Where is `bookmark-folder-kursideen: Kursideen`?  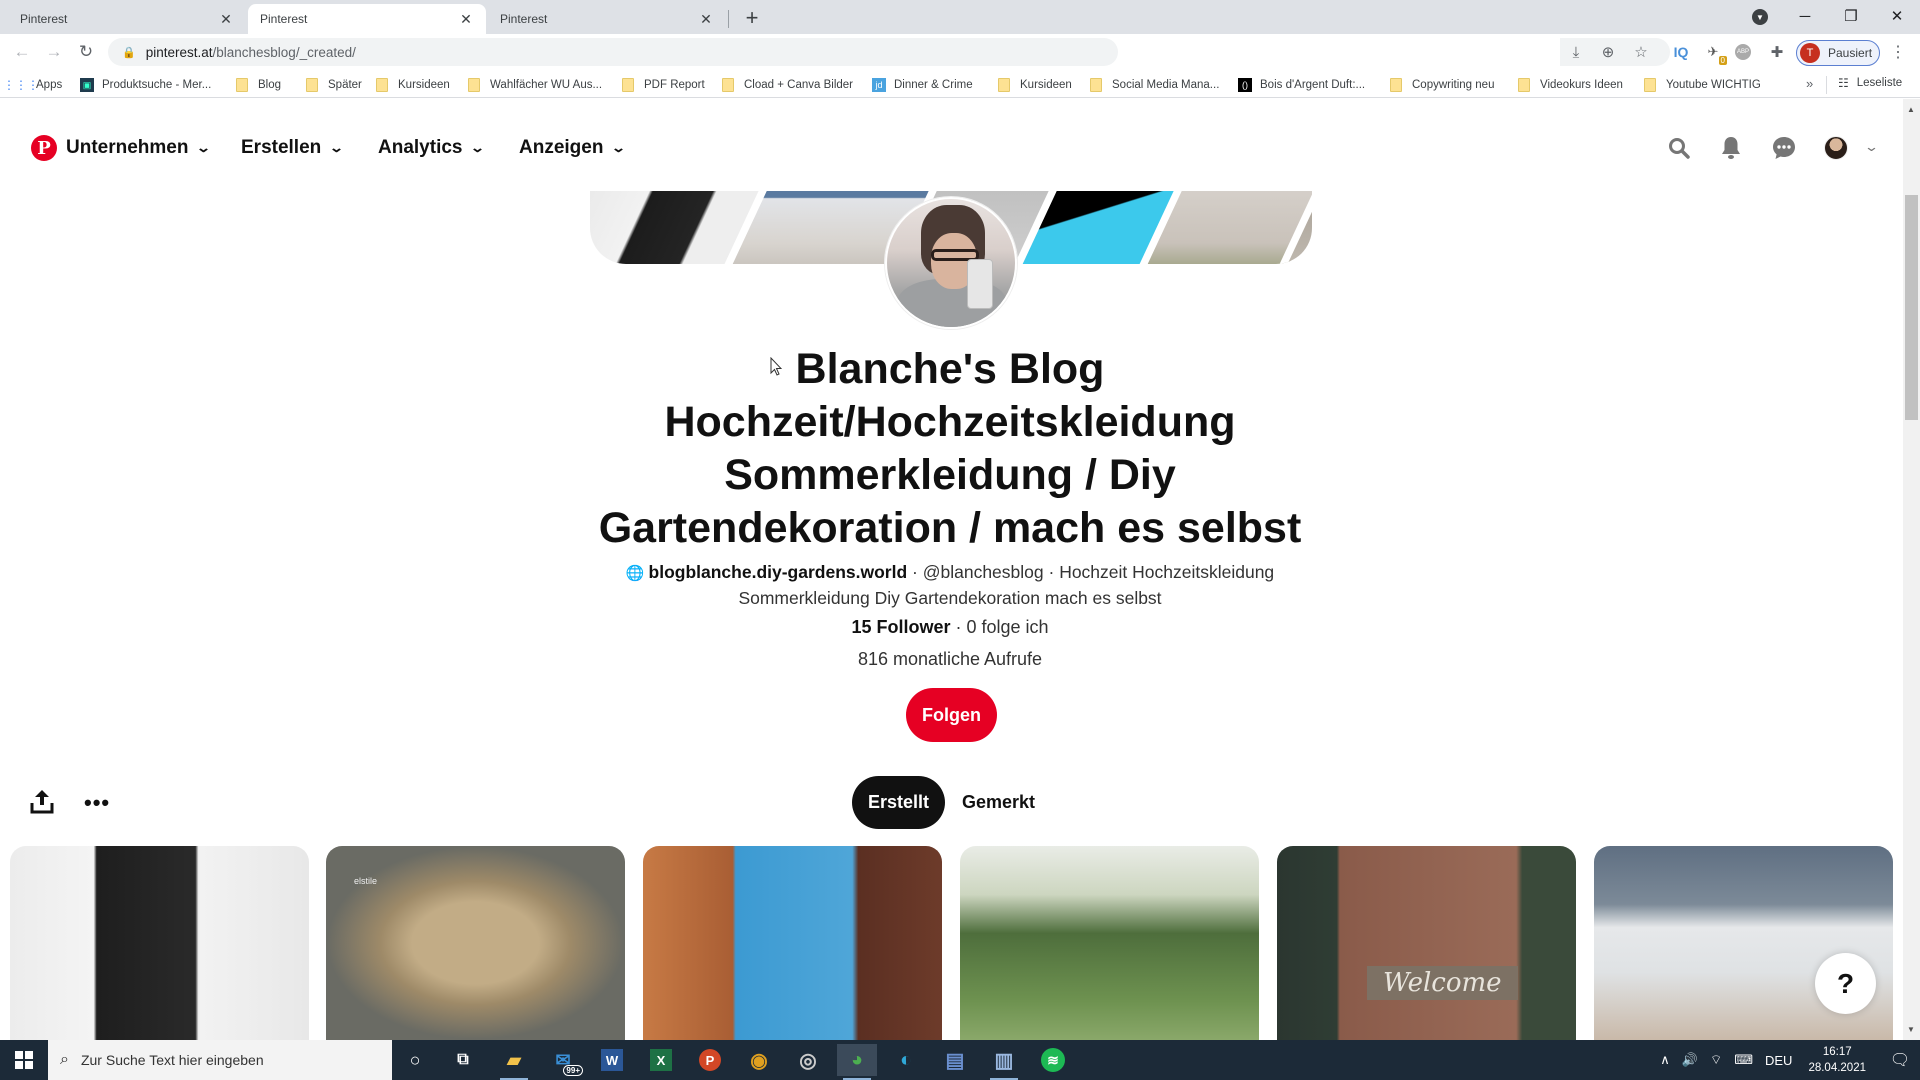
bookmark-folder-kursideen: Kursideen is located at coordinates (413, 85).